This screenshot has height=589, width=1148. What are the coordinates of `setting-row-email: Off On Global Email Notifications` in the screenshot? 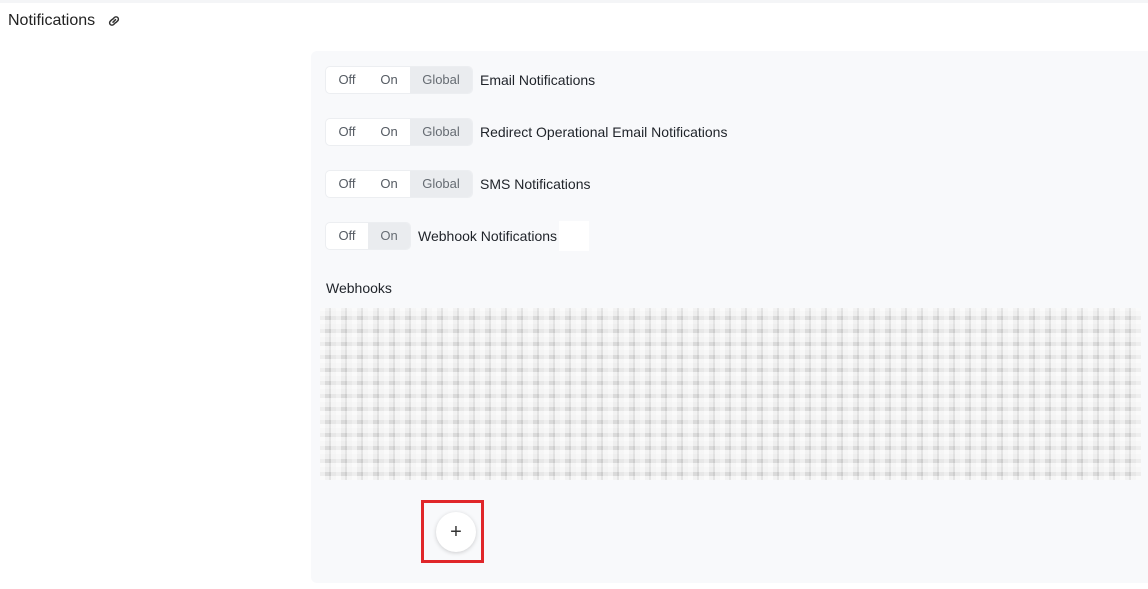 It's located at (460, 80).